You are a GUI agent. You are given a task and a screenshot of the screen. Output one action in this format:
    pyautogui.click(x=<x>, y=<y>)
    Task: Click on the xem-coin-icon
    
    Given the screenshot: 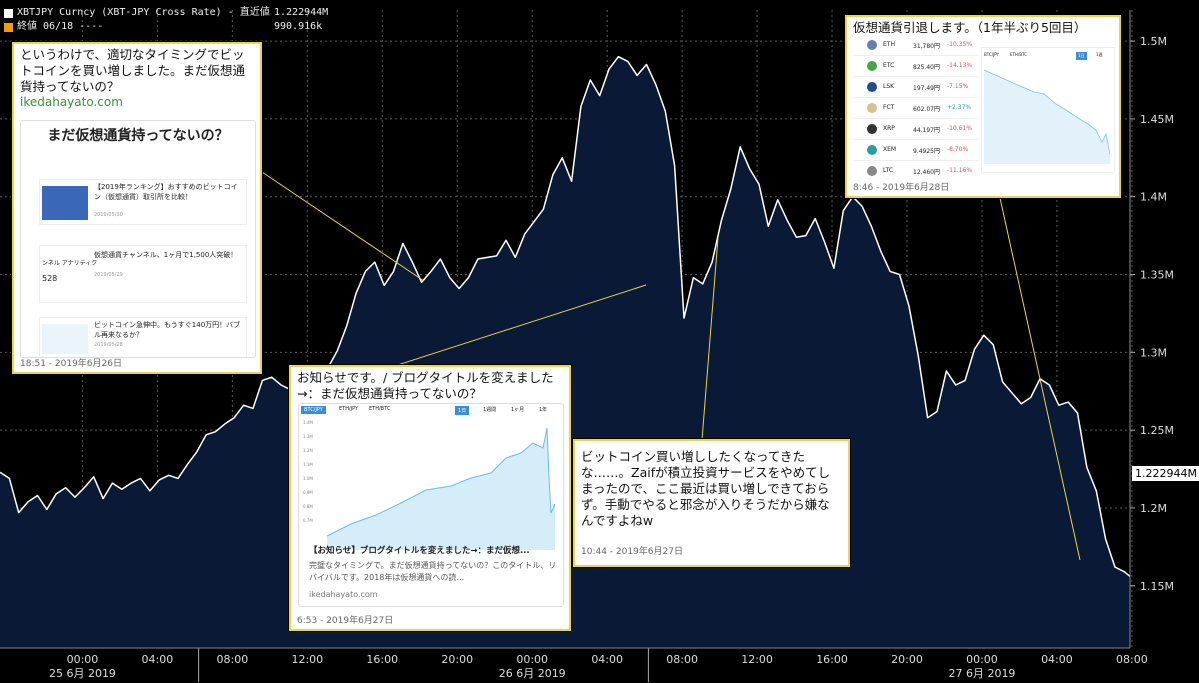 What is the action you would take?
    pyautogui.click(x=872, y=150)
    